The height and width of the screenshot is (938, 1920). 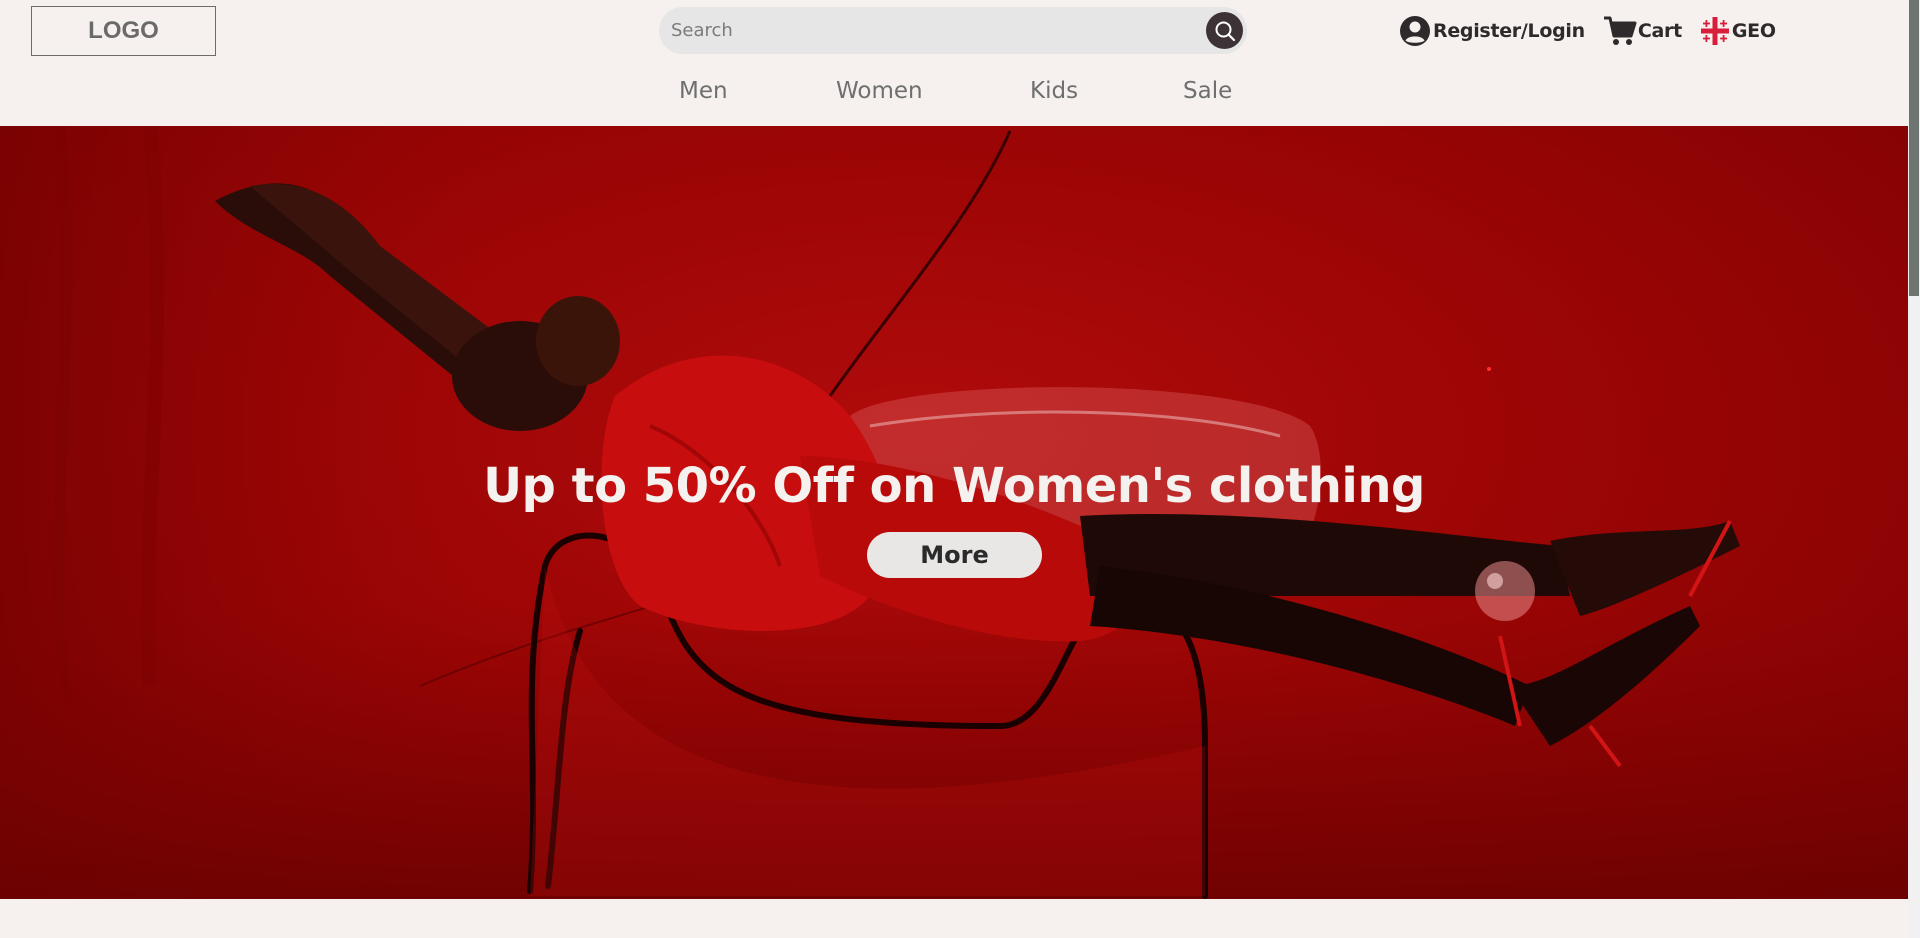 What do you see at coordinates (703, 91) in the screenshot?
I see `nav-item-men: Men` at bounding box center [703, 91].